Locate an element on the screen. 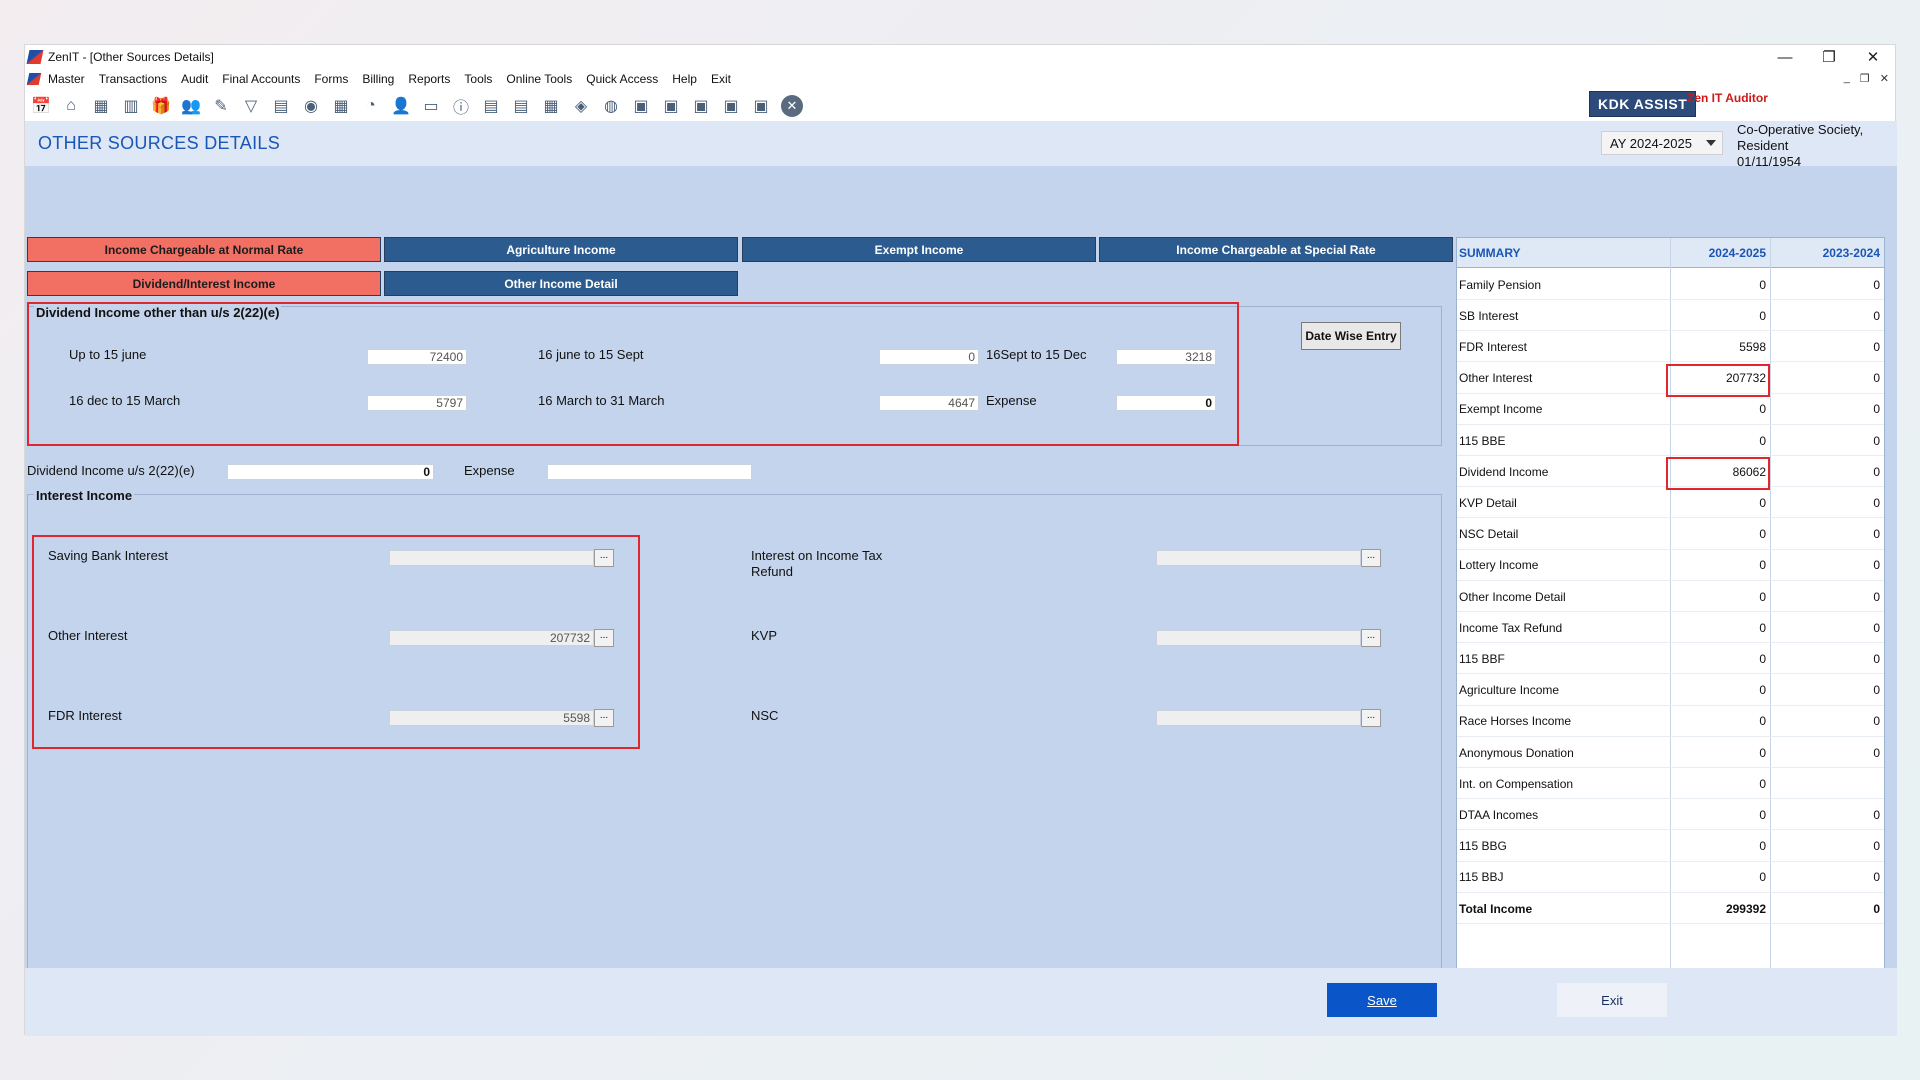 This screenshot has width=1920, height=1080. saving-bank-interest-input is located at coordinates (491, 558).